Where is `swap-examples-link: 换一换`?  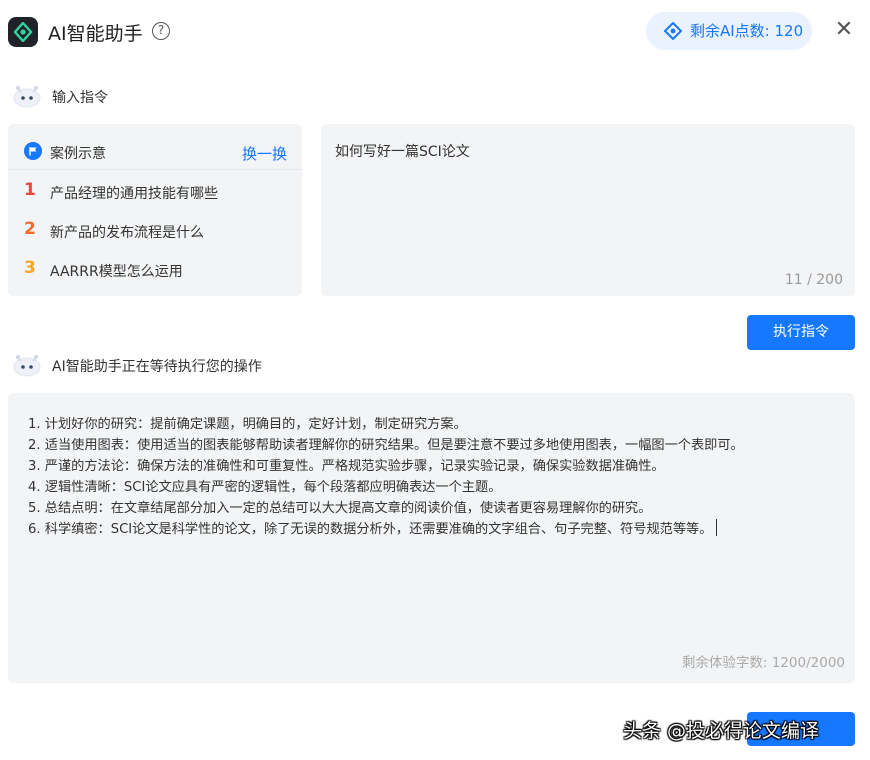
swap-examples-link: 换一换 is located at coordinates (264, 153).